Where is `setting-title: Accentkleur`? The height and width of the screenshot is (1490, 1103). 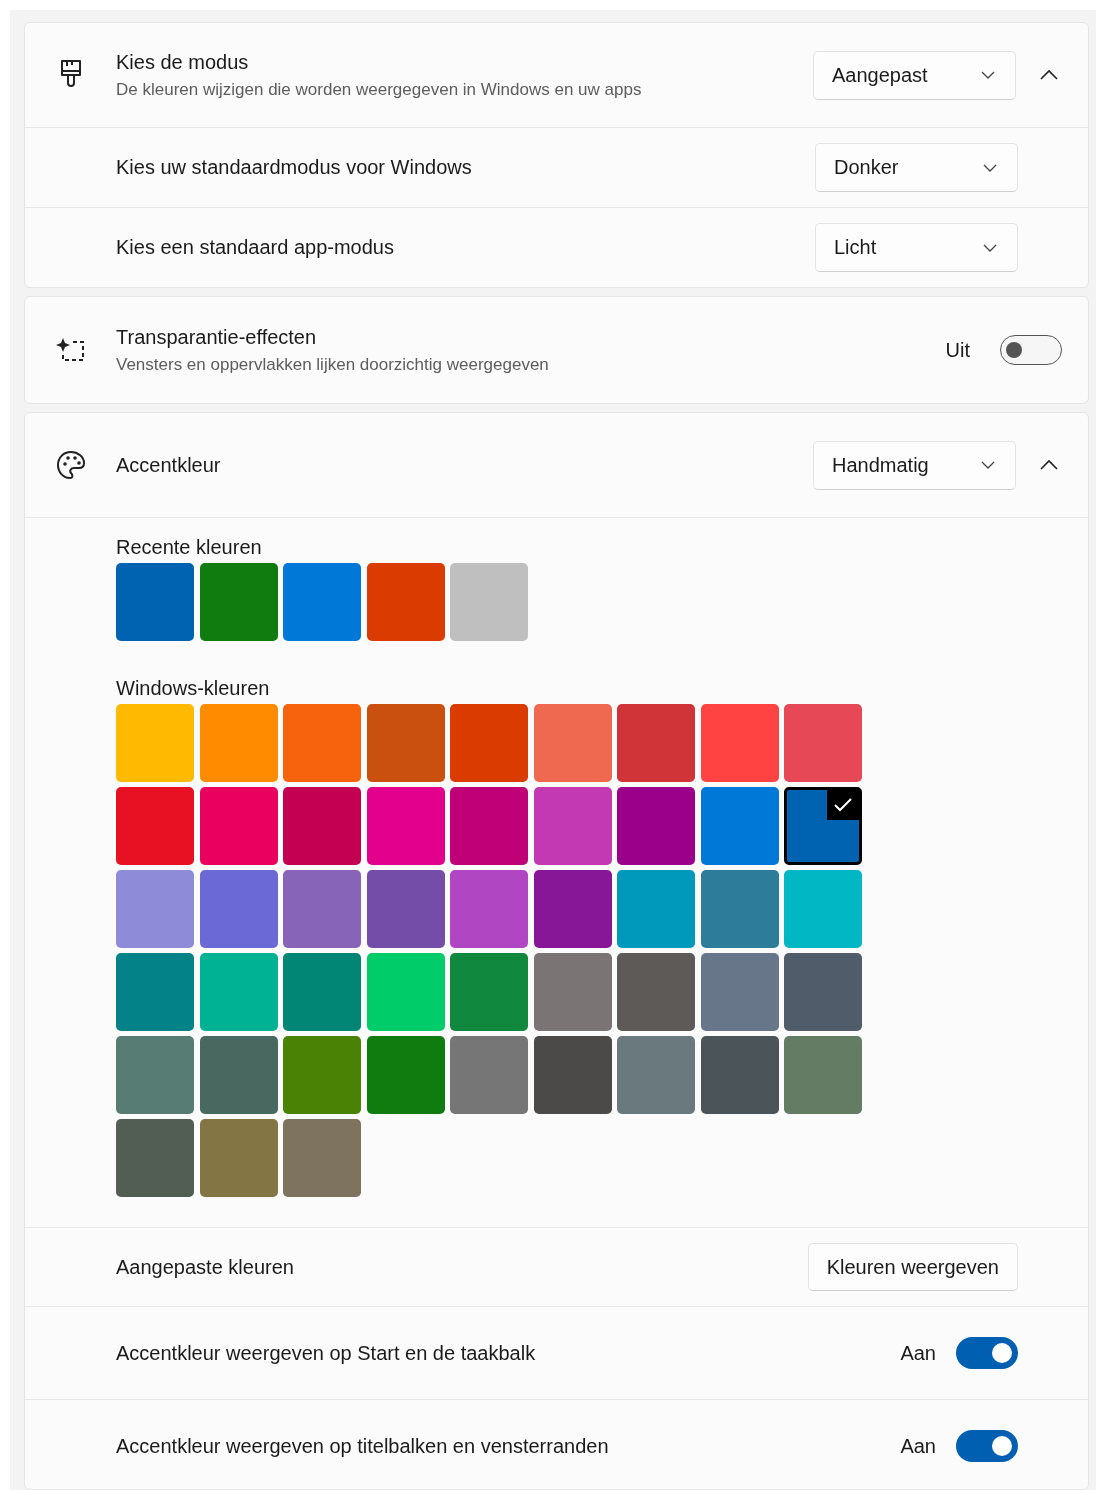 setting-title: Accentkleur is located at coordinates (169, 465).